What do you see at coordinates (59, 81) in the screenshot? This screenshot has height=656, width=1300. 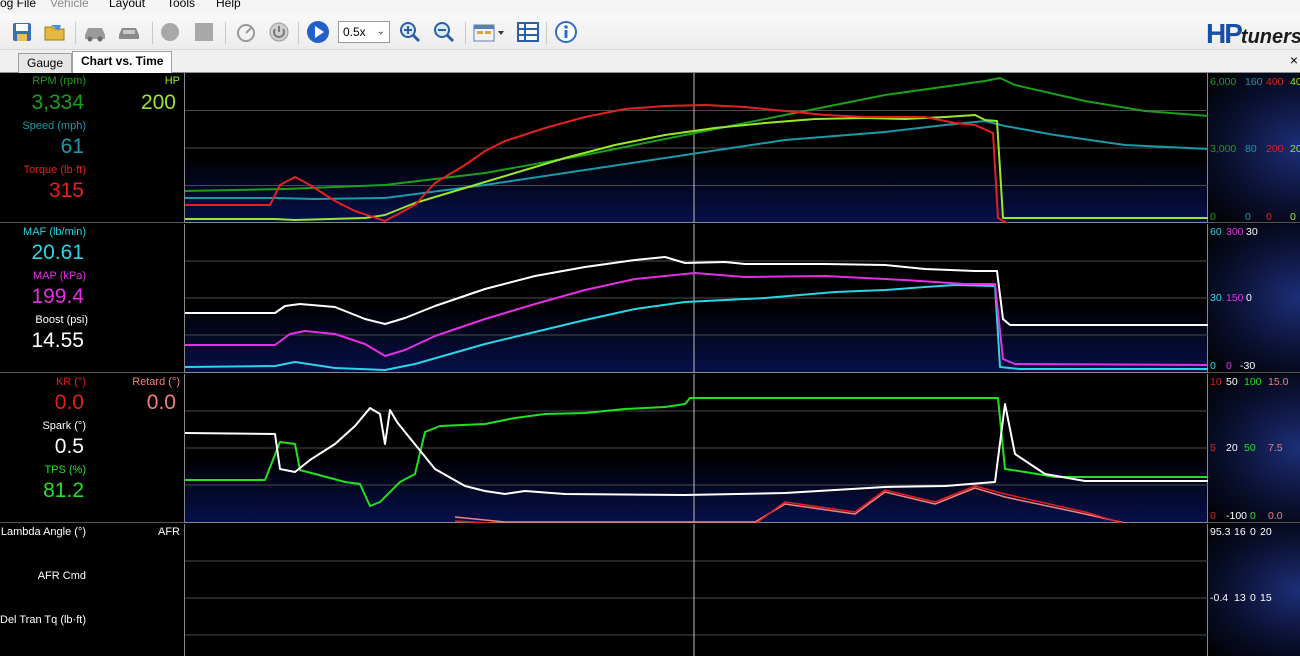 I see `rpm-label: RPM (rpm)` at bounding box center [59, 81].